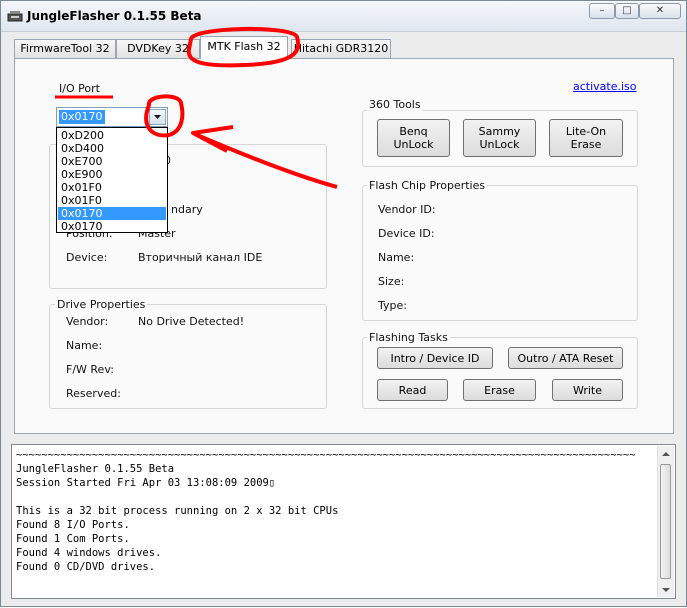 This screenshot has height=608, width=687. What do you see at coordinates (112, 117) in the screenshot?
I see `io-port-combobox: 0x0170` at bounding box center [112, 117].